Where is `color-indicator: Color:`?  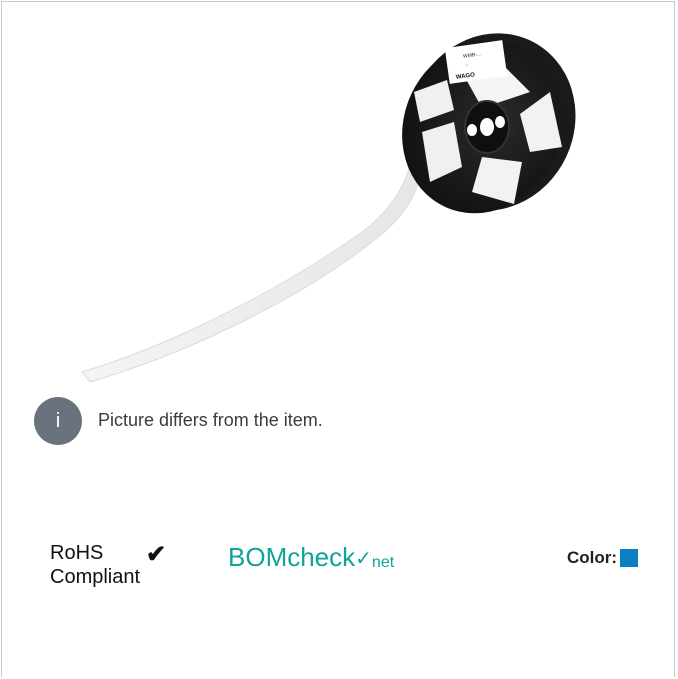 color-indicator: Color: is located at coordinates (603, 558).